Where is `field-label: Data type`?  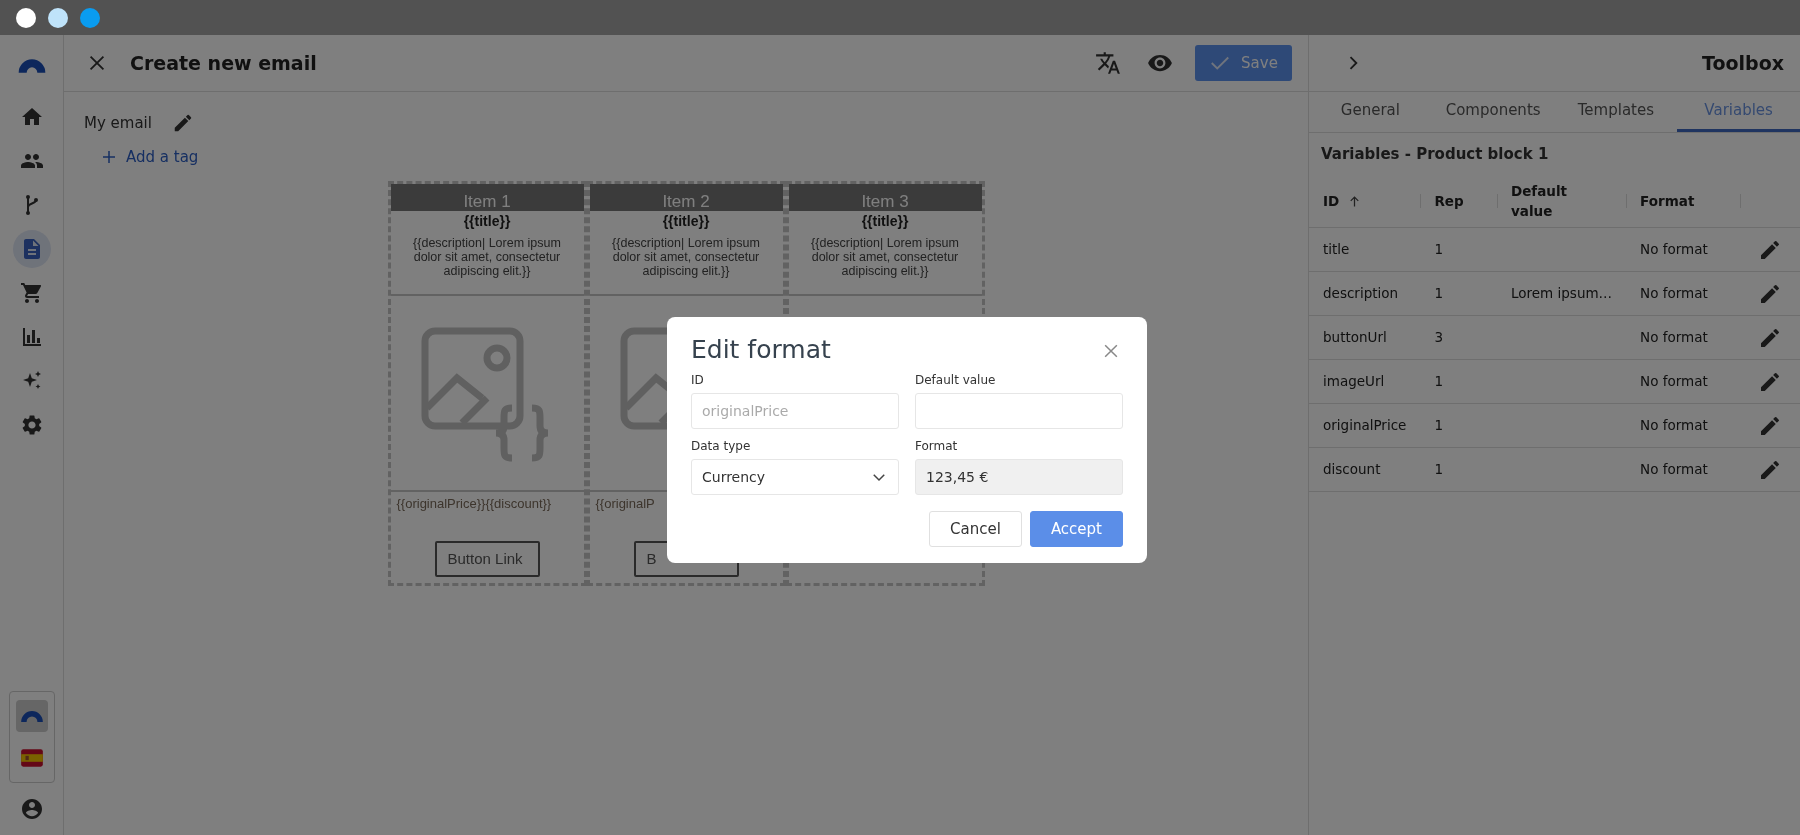 field-label: Data type is located at coordinates (721, 446).